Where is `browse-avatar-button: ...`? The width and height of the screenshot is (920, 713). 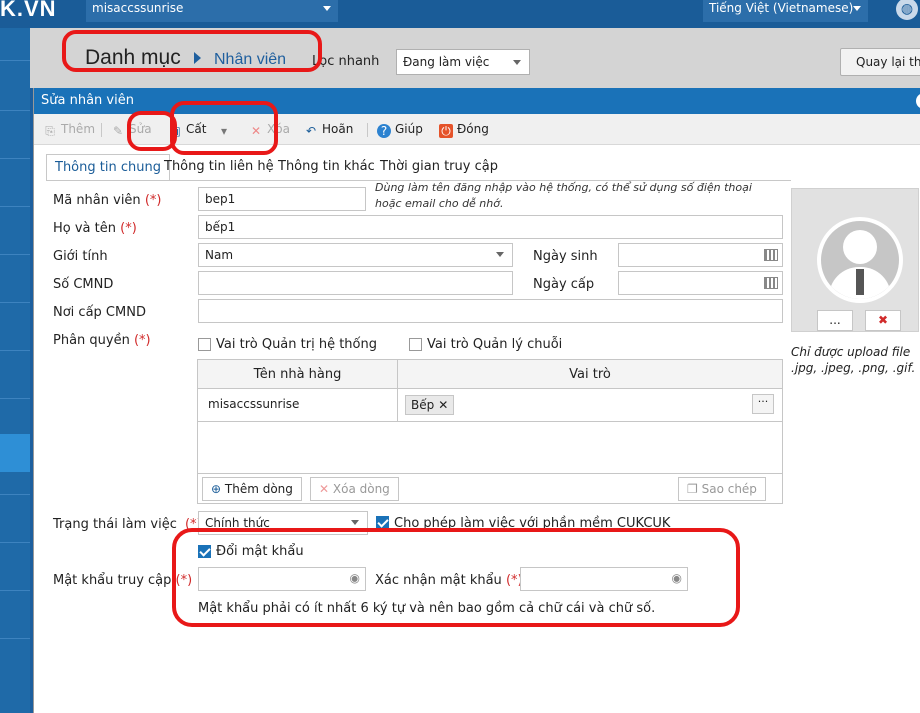 browse-avatar-button: ... is located at coordinates (835, 320).